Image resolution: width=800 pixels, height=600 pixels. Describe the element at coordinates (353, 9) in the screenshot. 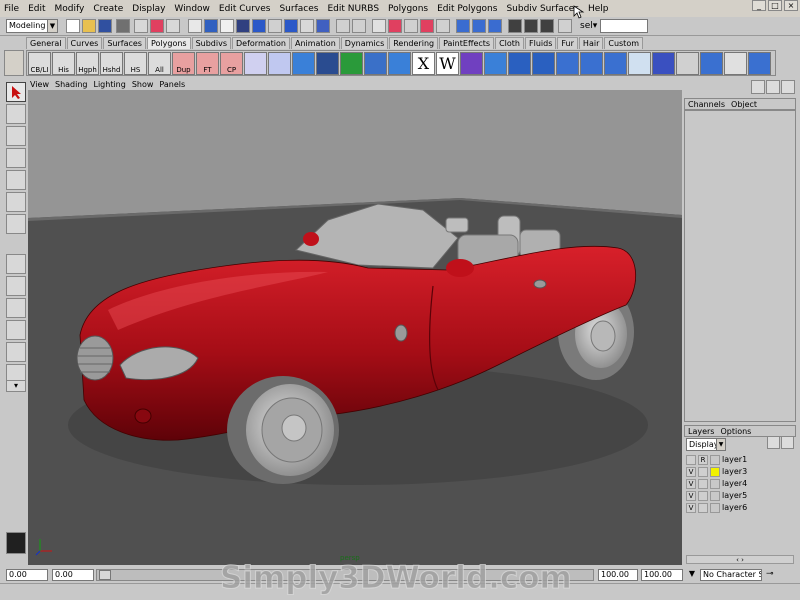

I see `menu-edit-nurbs: Edit NURBS` at that location.